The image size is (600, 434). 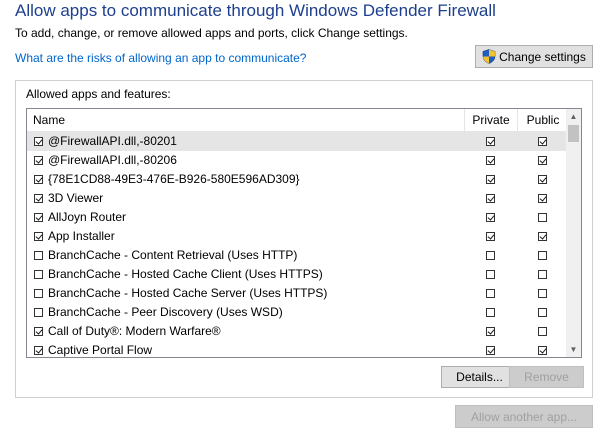 What do you see at coordinates (98, 94) in the screenshot?
I see `allowed-apps-label: Allowed apps and features:` at bounding box center [98, 94].